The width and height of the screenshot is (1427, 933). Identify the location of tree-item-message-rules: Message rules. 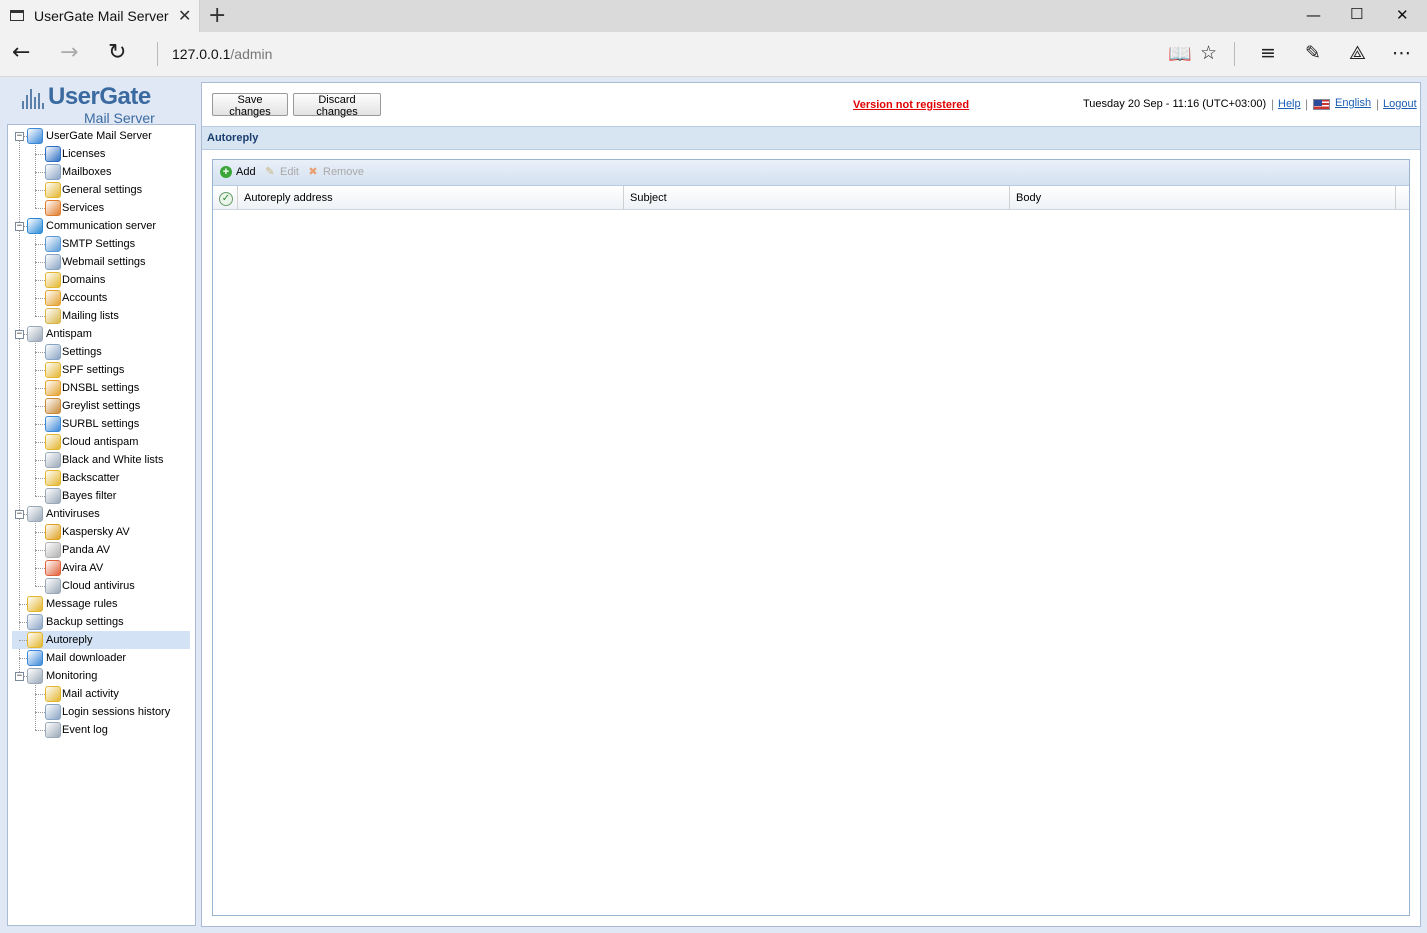
(101, 604).